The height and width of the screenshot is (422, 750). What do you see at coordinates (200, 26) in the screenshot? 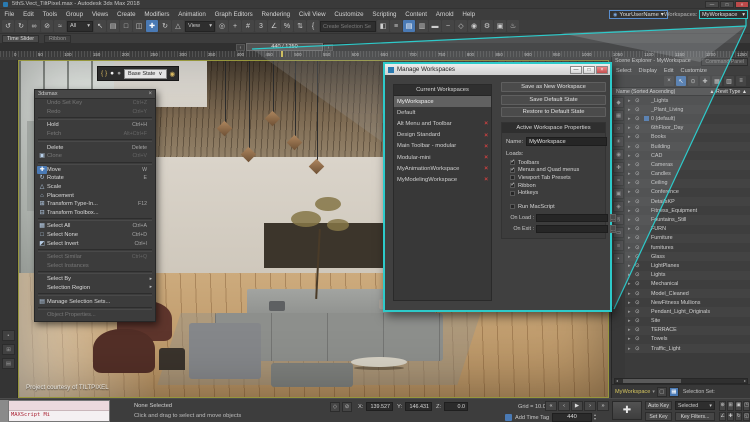
I see `coord-system-dropdown: View ▾` at bounding box center [200, 26].